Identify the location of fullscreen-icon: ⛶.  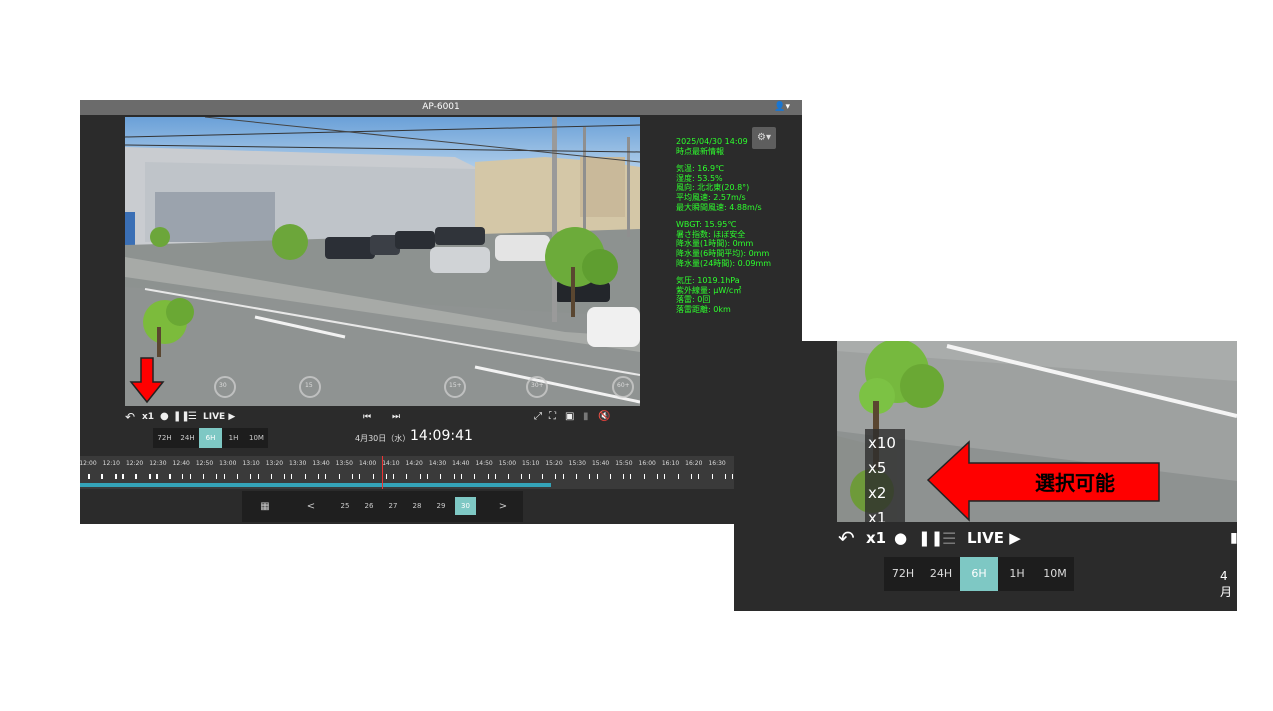
(552, 417).